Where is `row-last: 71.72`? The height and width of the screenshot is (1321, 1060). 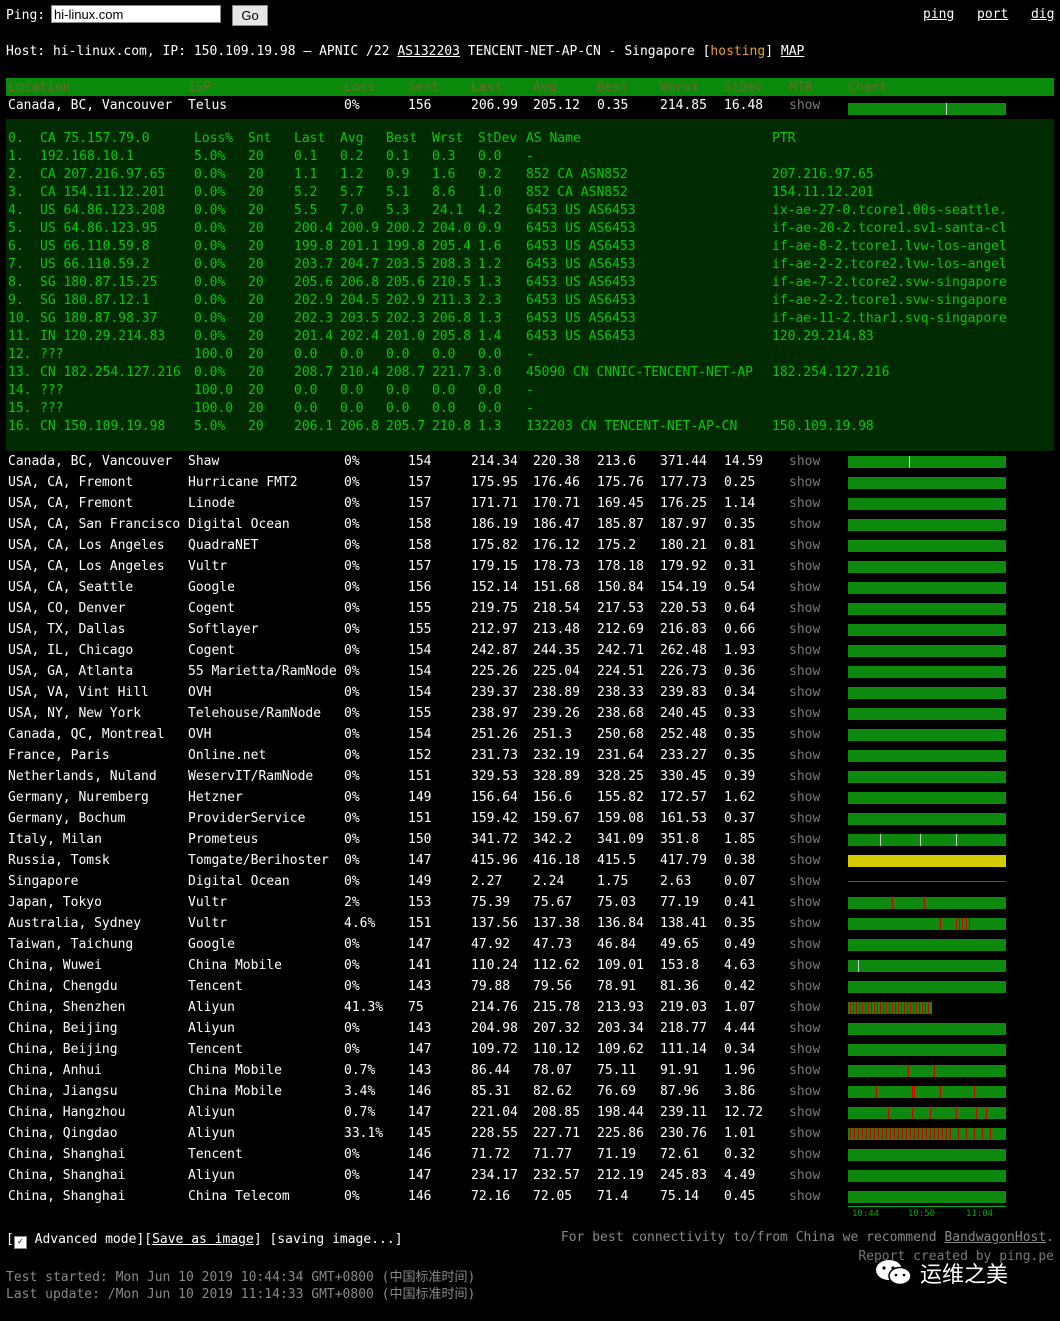
row-last: 71.72 is located at coordinates (491, 1154).